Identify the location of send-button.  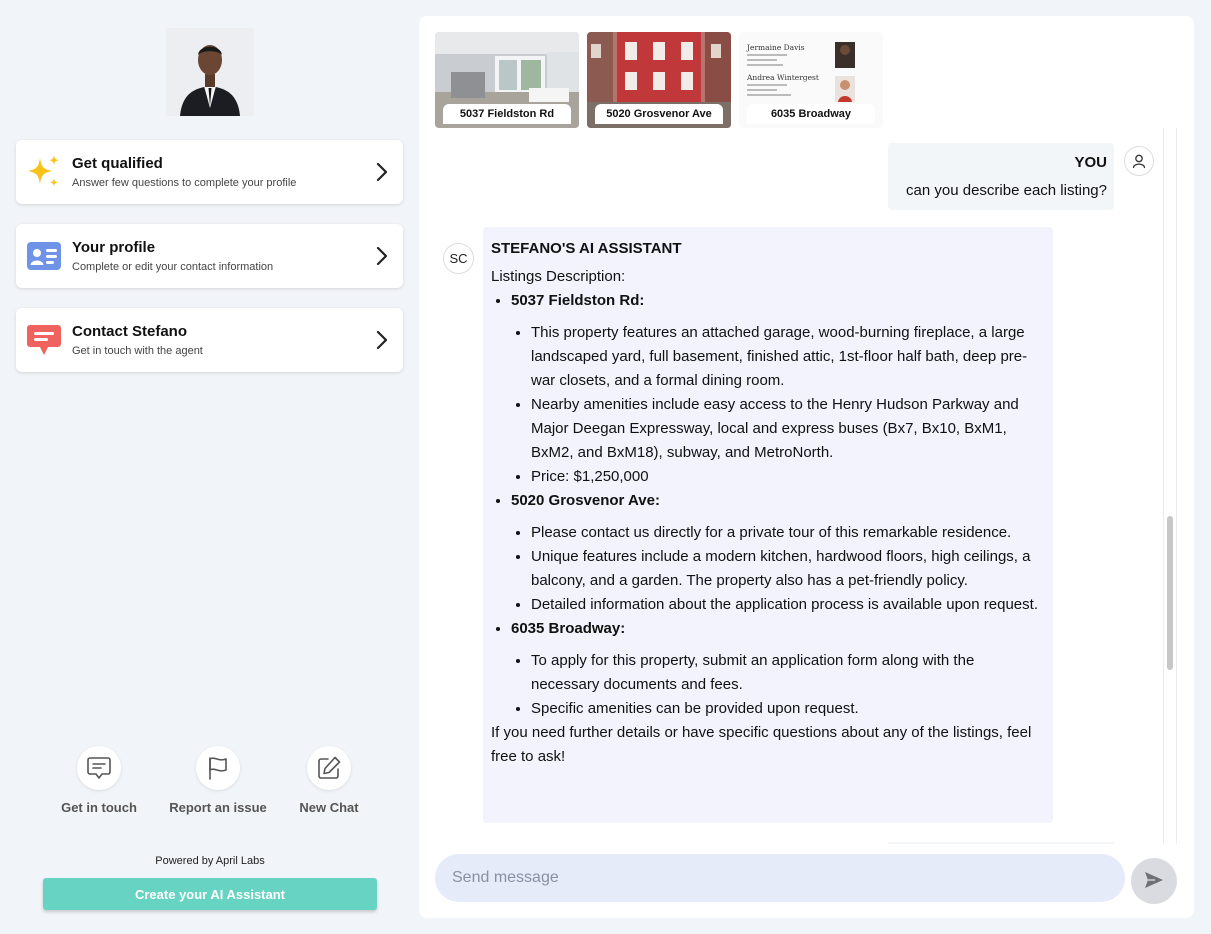
(1154, 881).